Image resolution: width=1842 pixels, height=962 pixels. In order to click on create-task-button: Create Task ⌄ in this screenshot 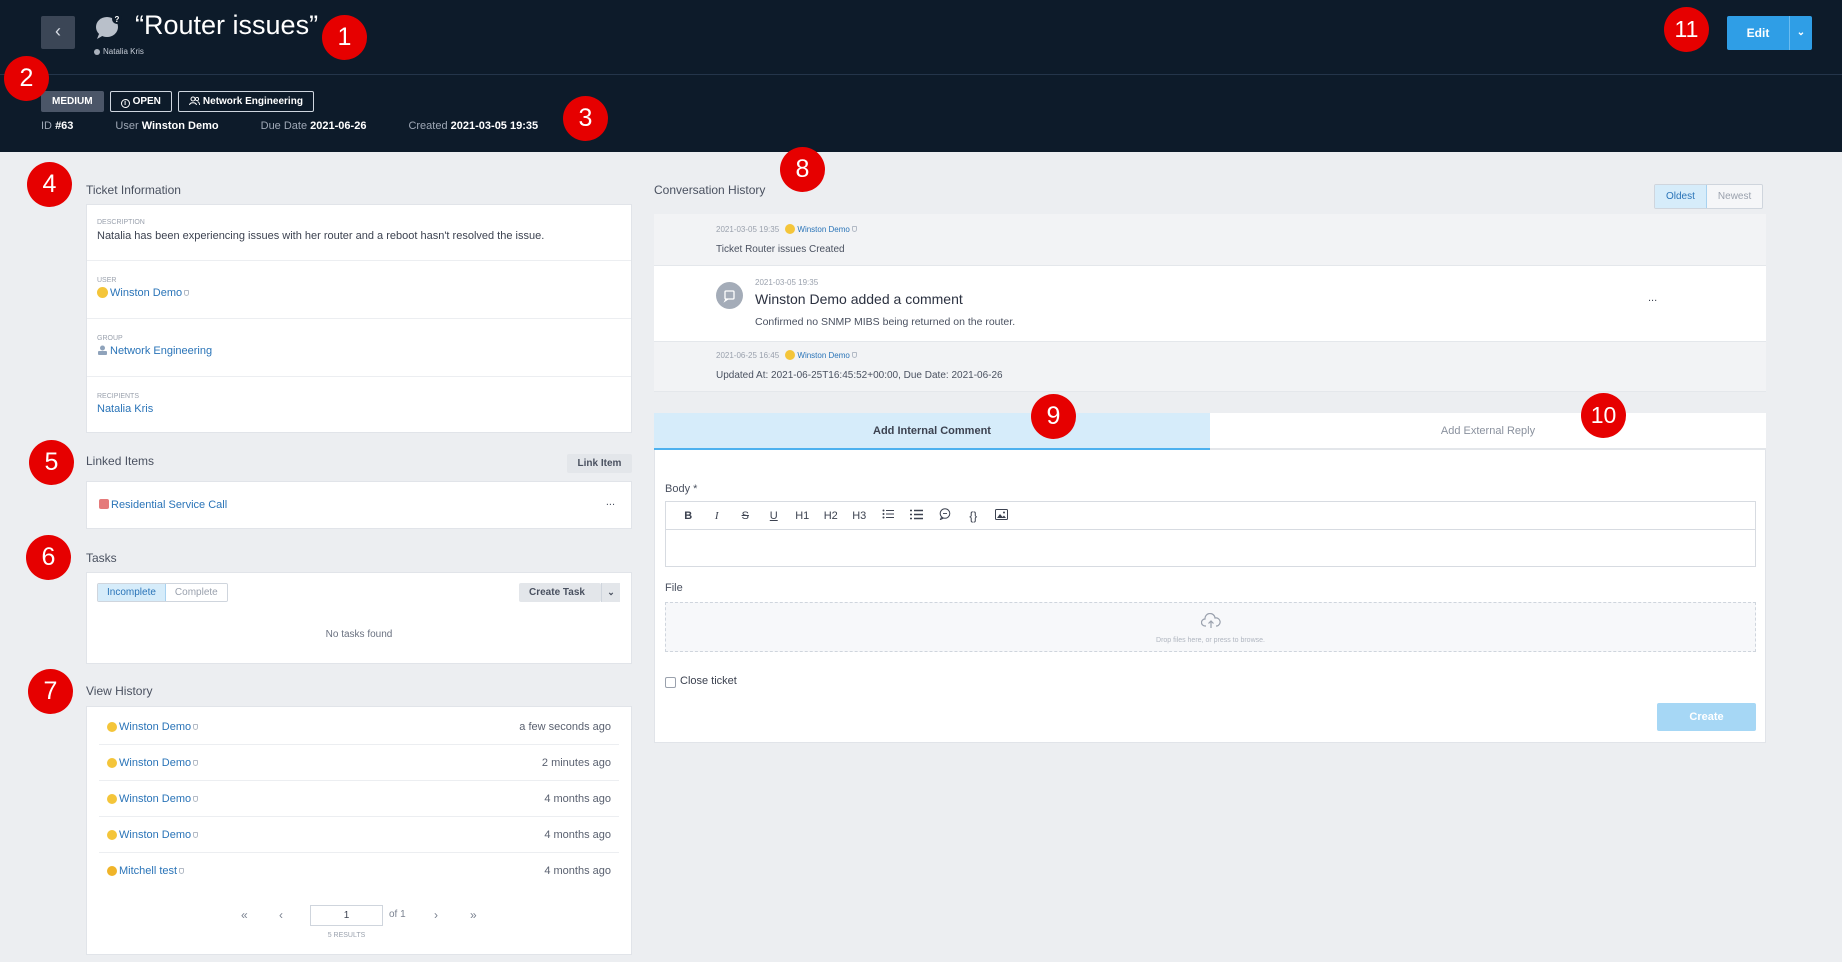, I will do `click(569, 592)`.